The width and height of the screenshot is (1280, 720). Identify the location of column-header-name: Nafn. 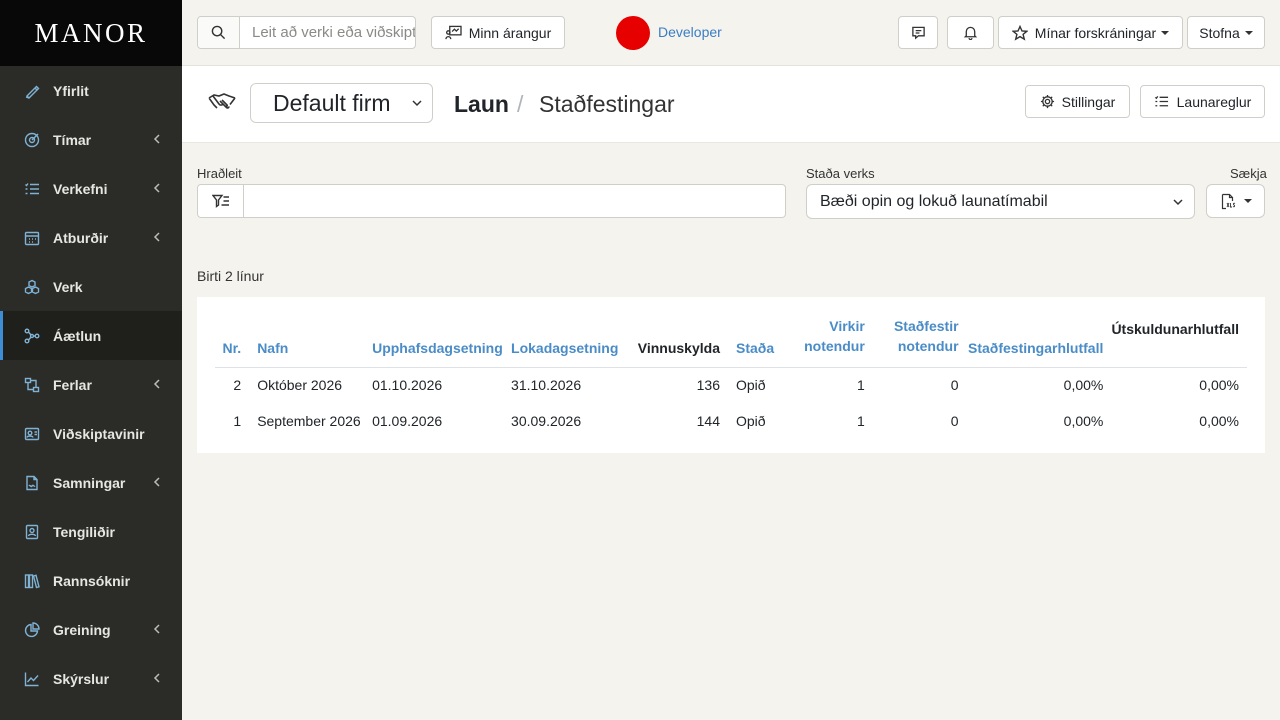
(307, 332).